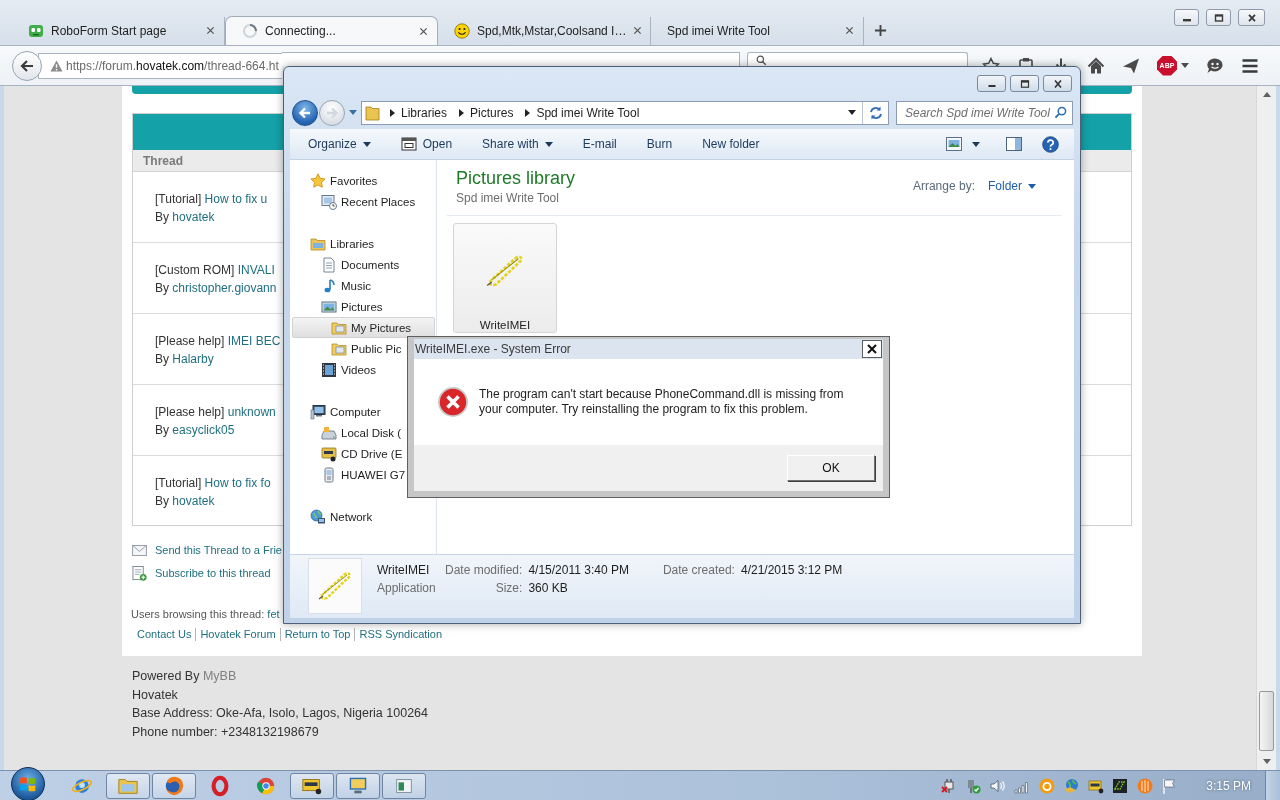 The height and width of the screenshot is (800, 1280). I want to click on smiley-icon, so click(462, 30).